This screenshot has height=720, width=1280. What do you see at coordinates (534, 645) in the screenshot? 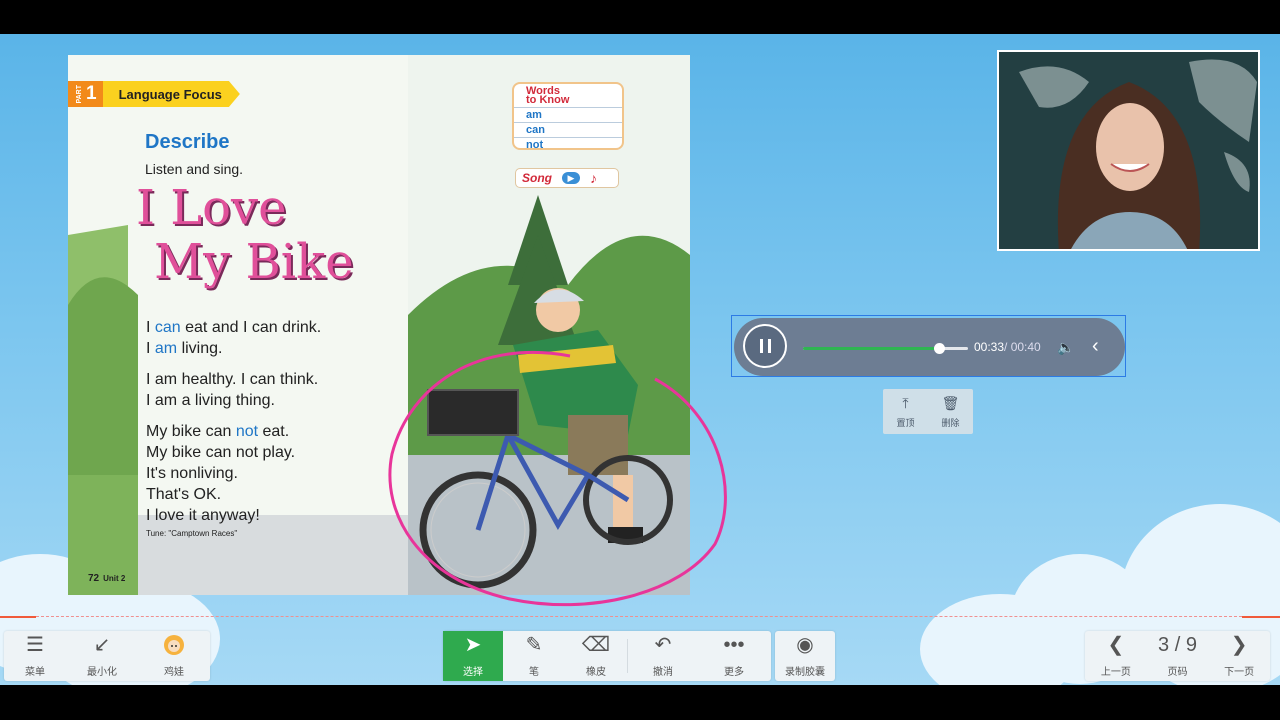
I see `pen-icon: ✎` at bounding box center [534, 645].